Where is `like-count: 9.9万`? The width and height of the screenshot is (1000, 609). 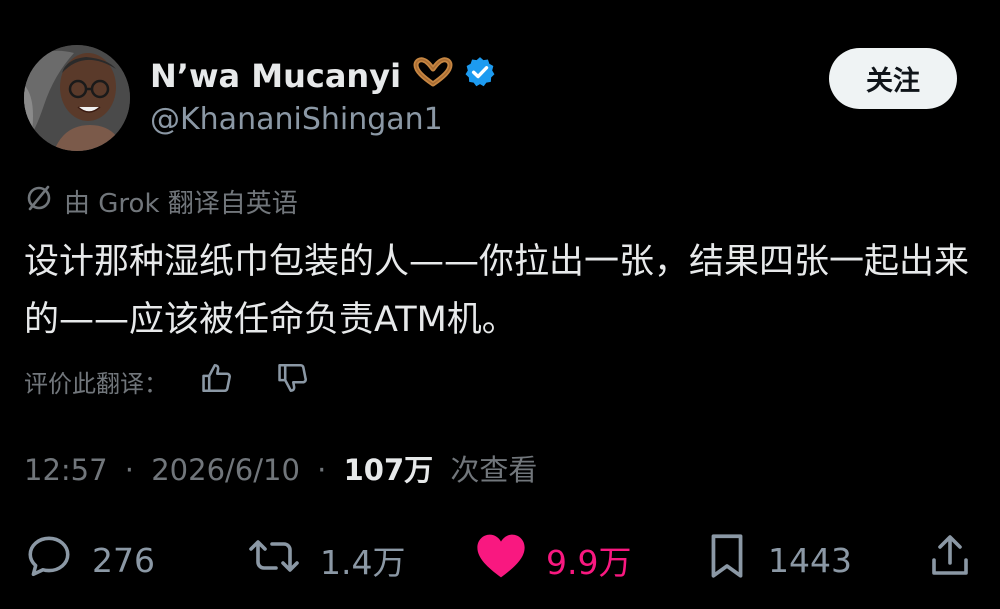
like-count: 9.9万 is located at coordinates (589, 562).